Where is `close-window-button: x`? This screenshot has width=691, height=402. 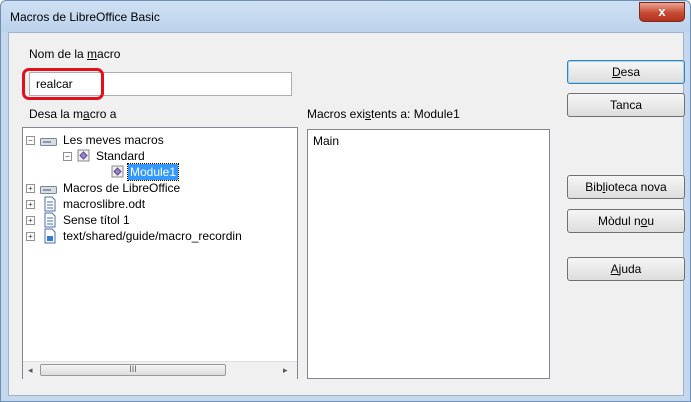 close-window-button: x is located at coordinates (662, 12).